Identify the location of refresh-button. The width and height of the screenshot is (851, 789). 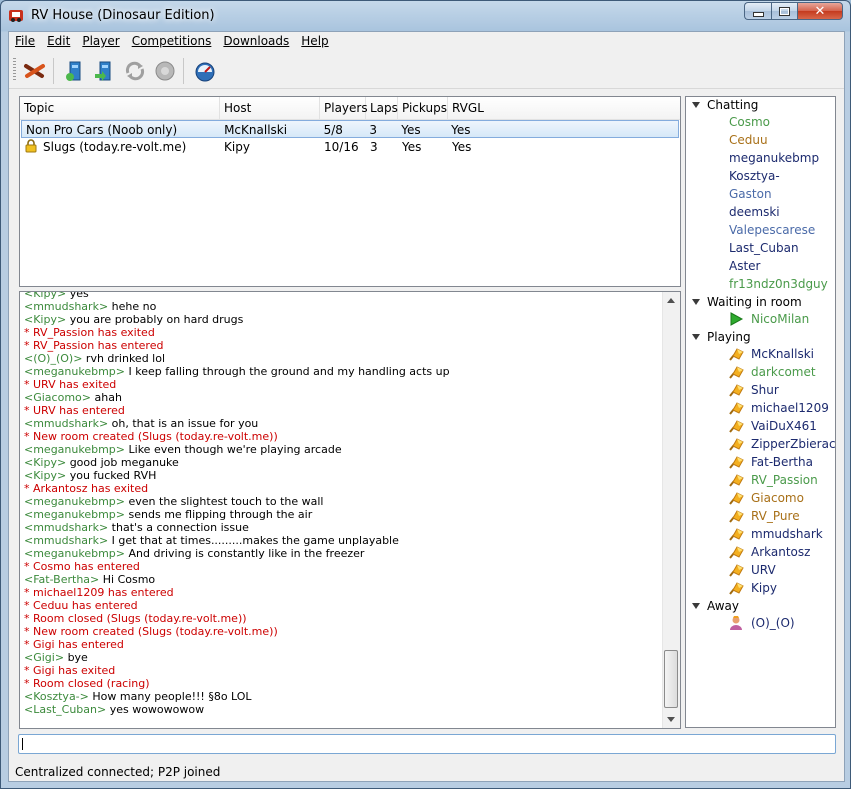
(135, 71).